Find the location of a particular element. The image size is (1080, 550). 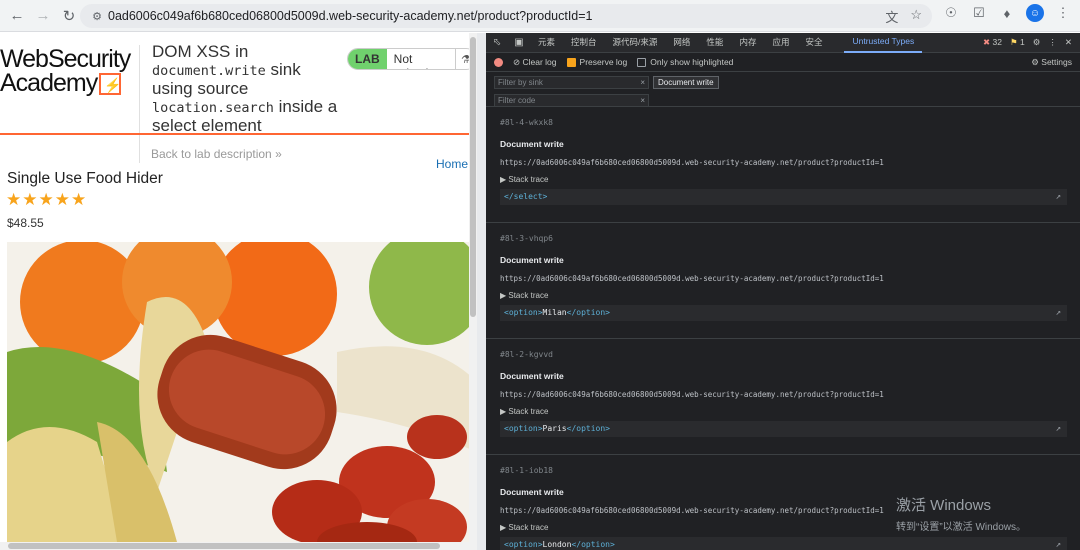

lab-tag: LAB is located at coordinates (367, 59).